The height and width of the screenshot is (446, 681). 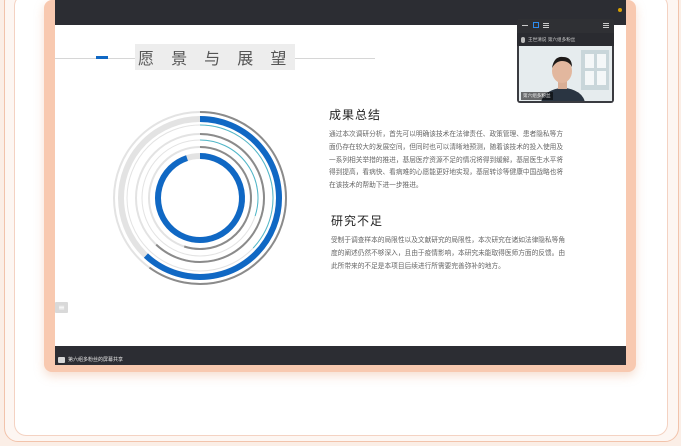 I want to click on mic-icon, so click(x=523, y=39).